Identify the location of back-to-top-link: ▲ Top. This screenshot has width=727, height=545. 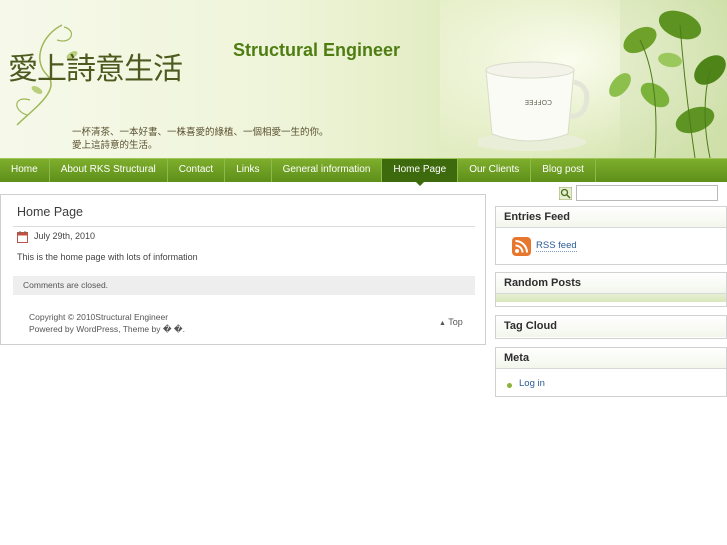
(451, 322).